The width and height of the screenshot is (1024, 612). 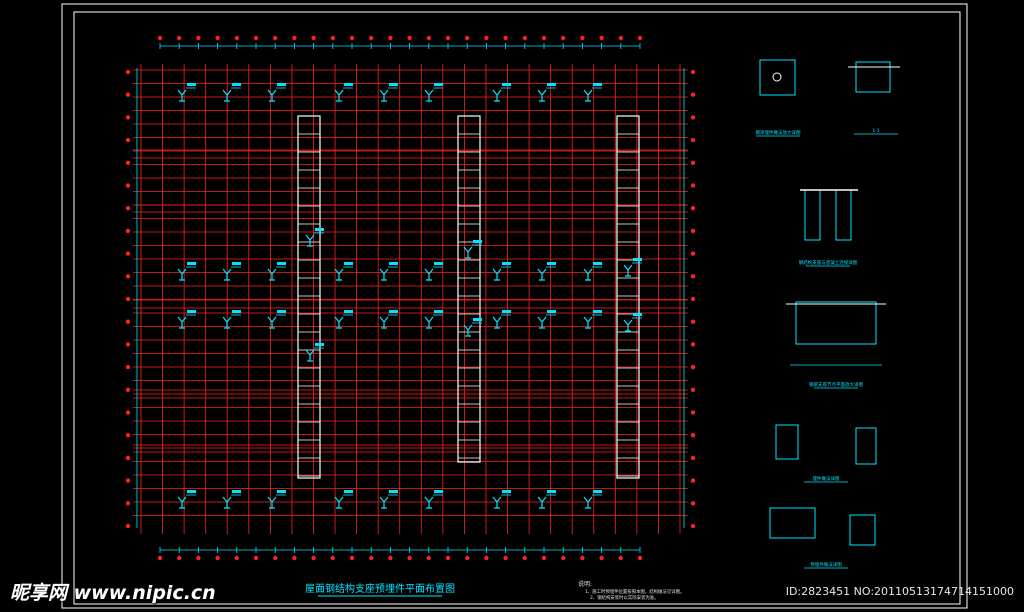 I want to click on watermark-id: ID:2823451 NO:20110513174714151000, so click(x=899, y=591).